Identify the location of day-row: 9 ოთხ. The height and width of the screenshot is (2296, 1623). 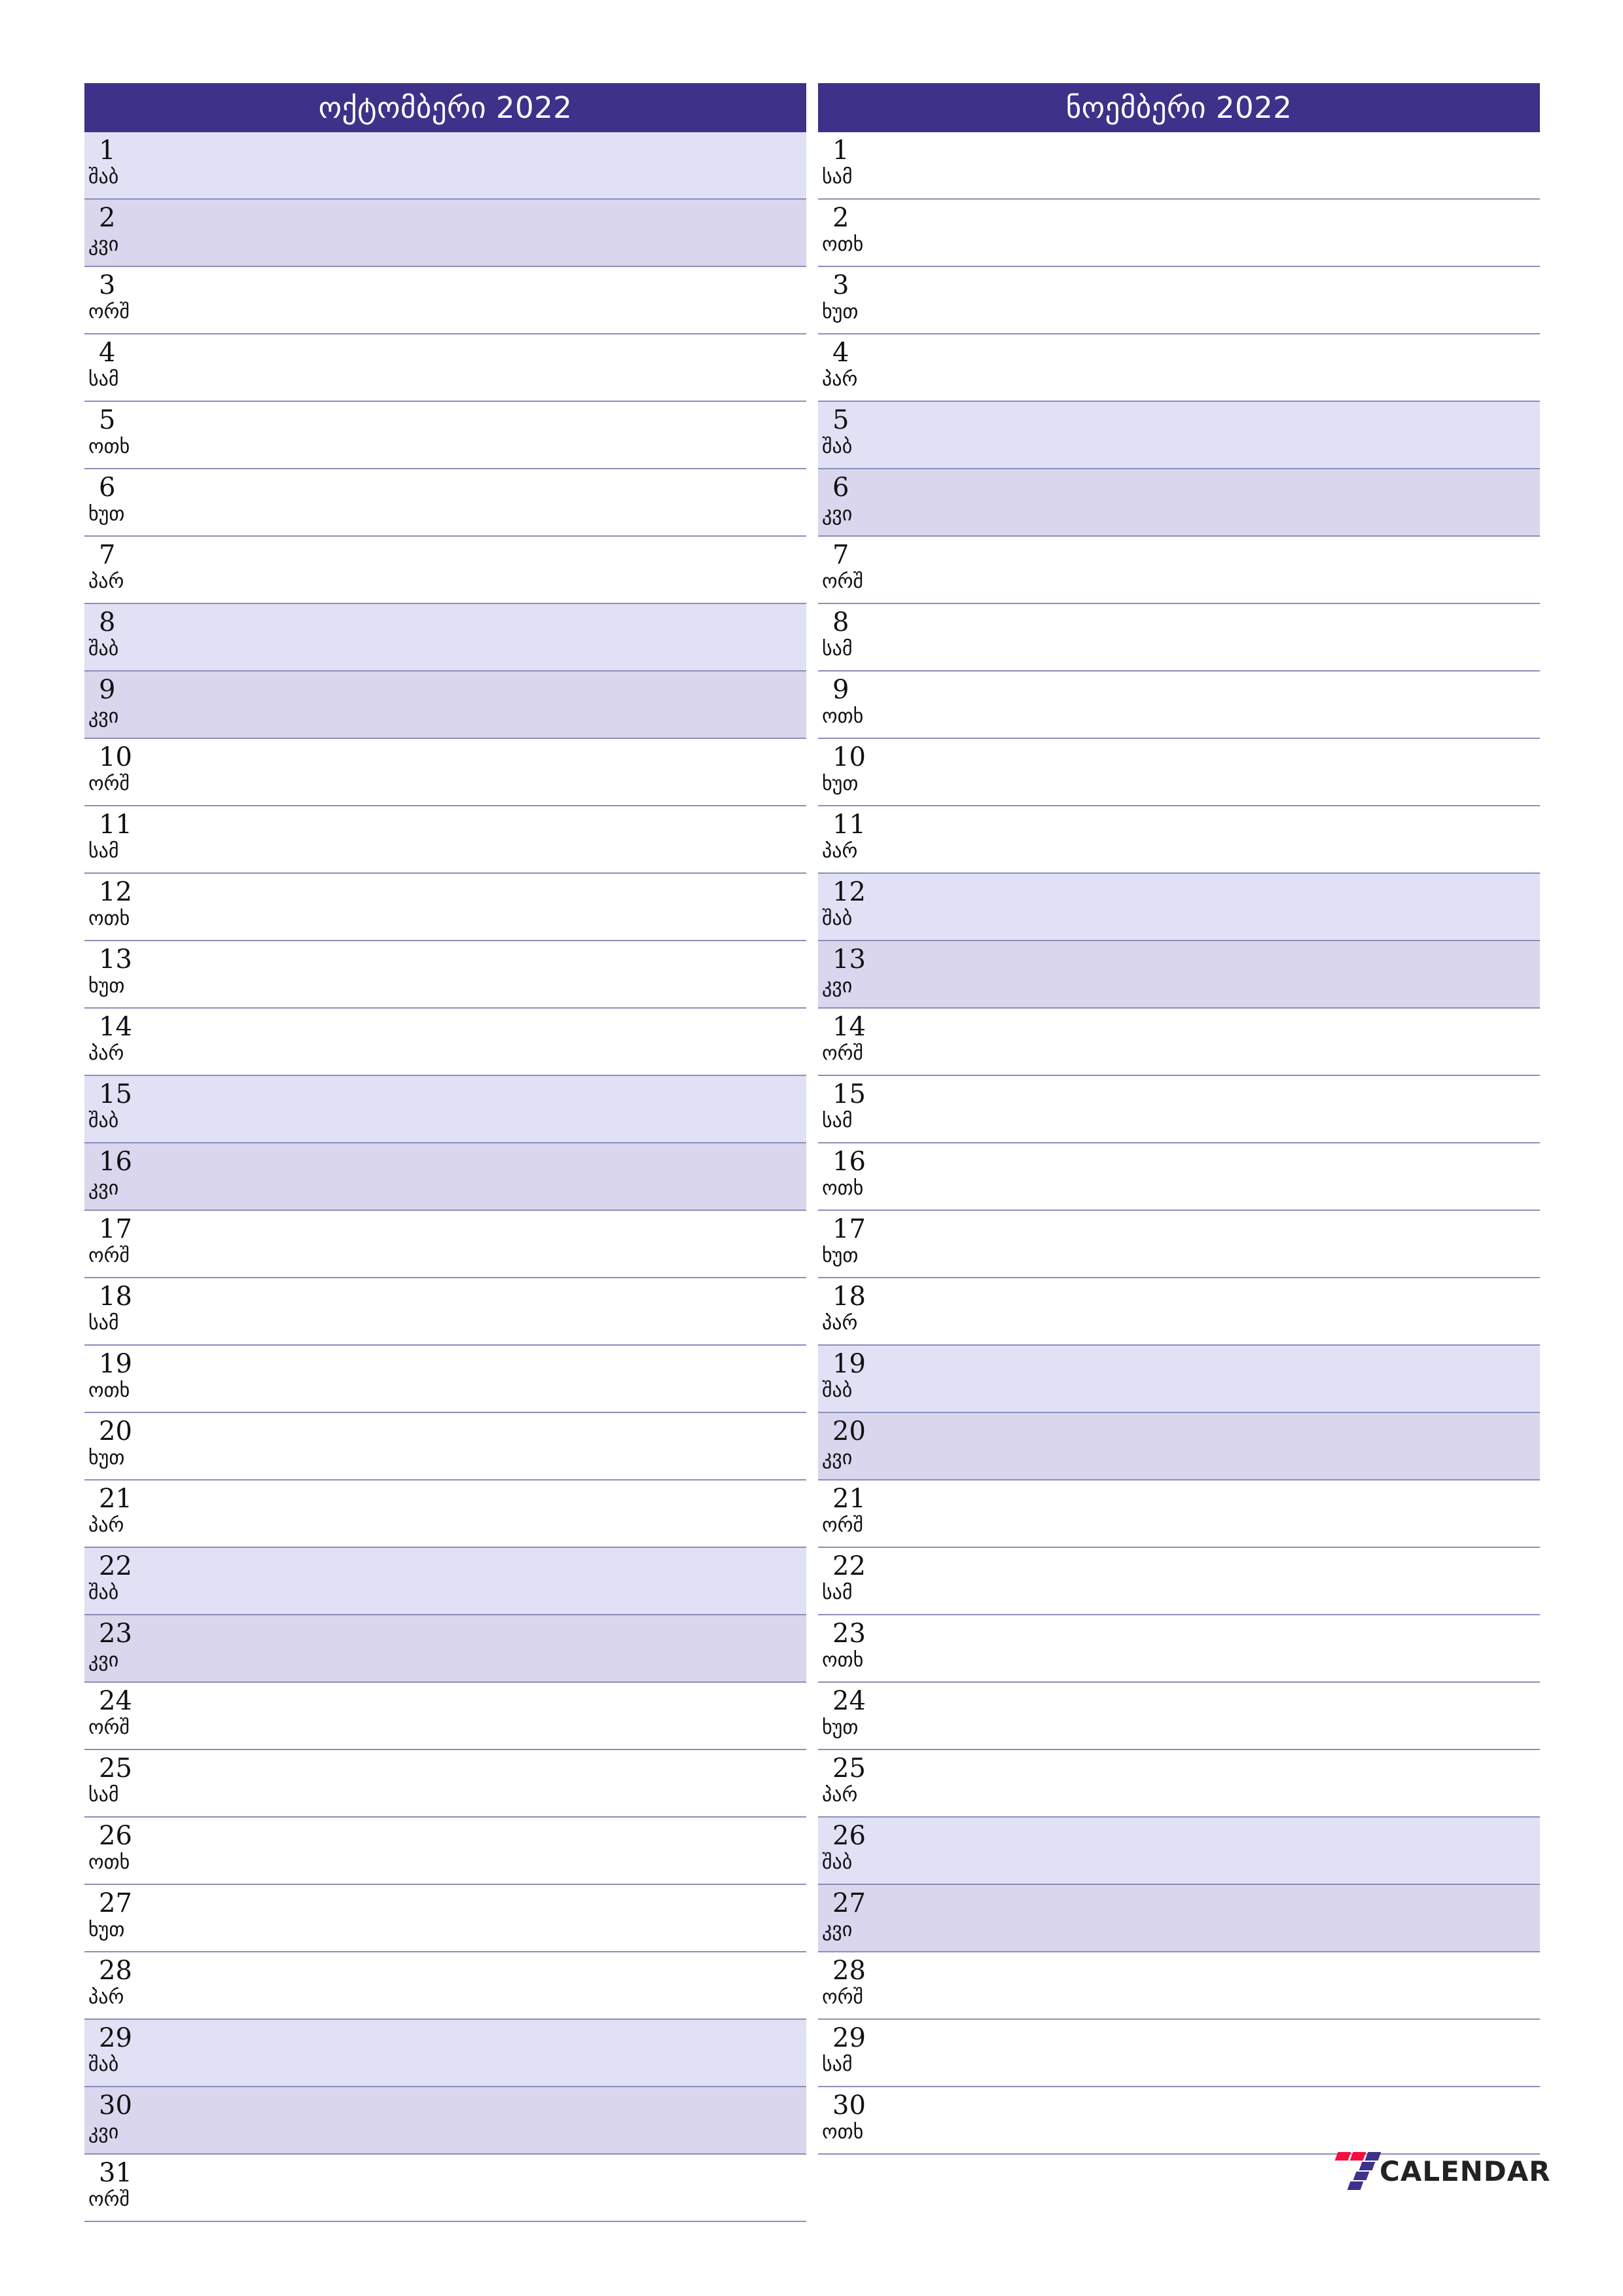
(1179, 705).